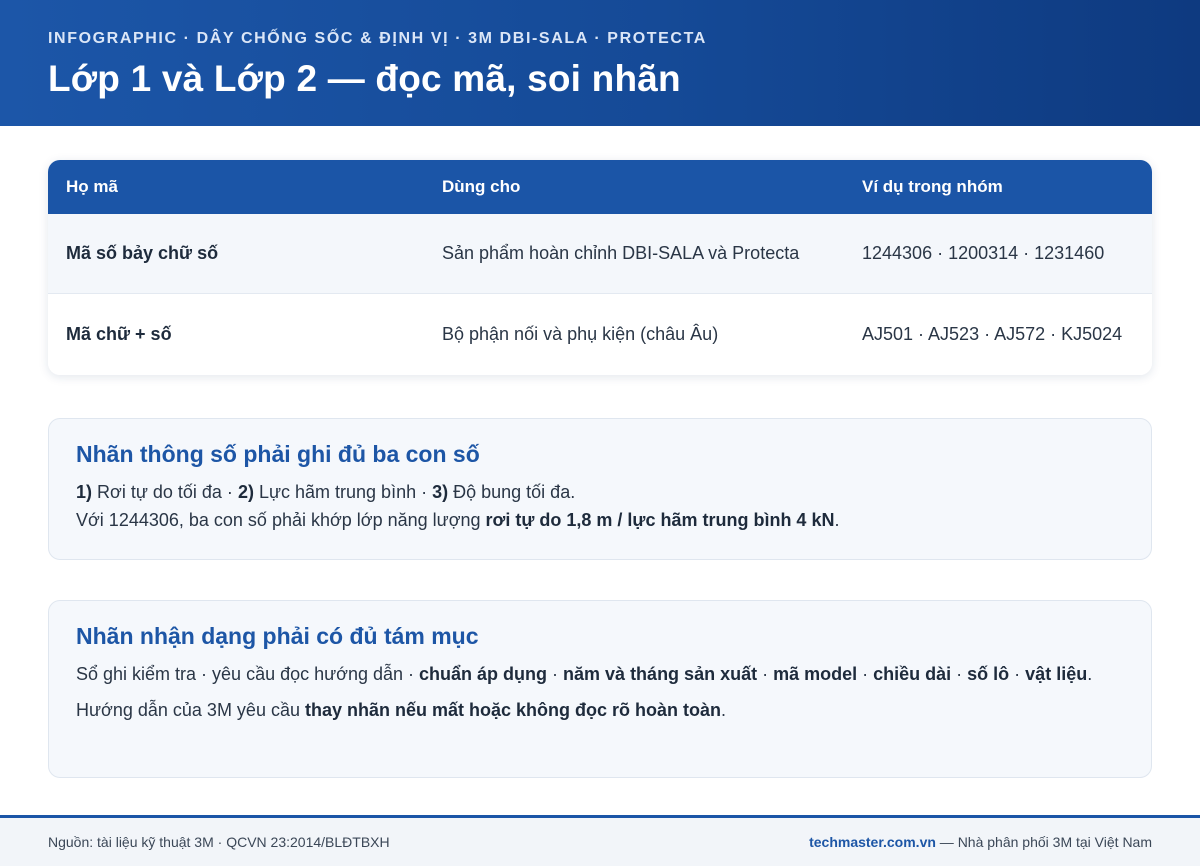 The height and width of the screenshot is (866, 1200). What do you see at coordinates (165, 492) in the screenshot?
I see `item-text: Rơi tự do tối đa ·` at bounding box center [165, 492].